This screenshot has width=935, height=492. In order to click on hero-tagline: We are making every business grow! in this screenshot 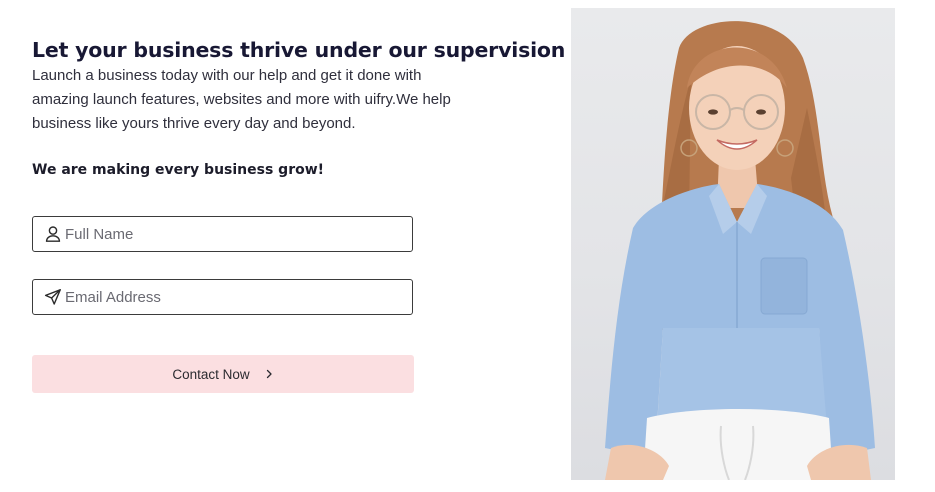, I will do `click(178, 170)`.